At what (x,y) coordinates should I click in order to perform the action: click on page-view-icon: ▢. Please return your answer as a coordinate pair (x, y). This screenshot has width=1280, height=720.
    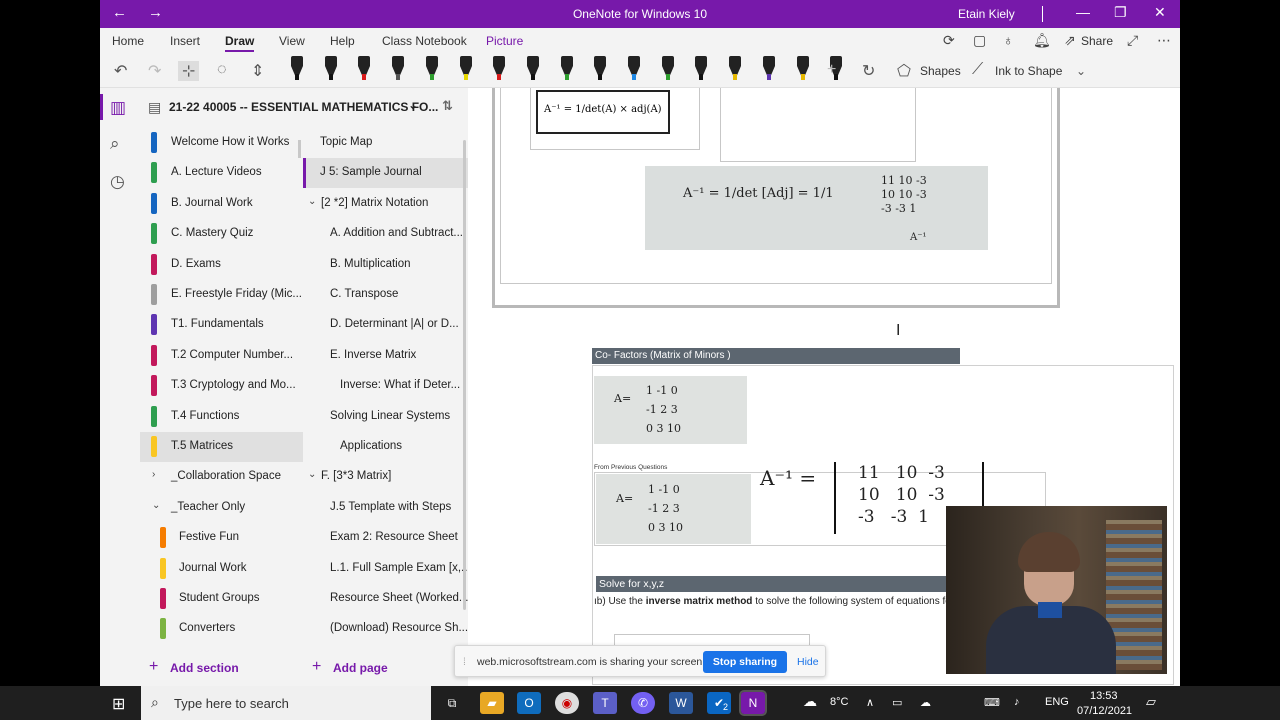
    Looking at the image, I should click on (979, 40).